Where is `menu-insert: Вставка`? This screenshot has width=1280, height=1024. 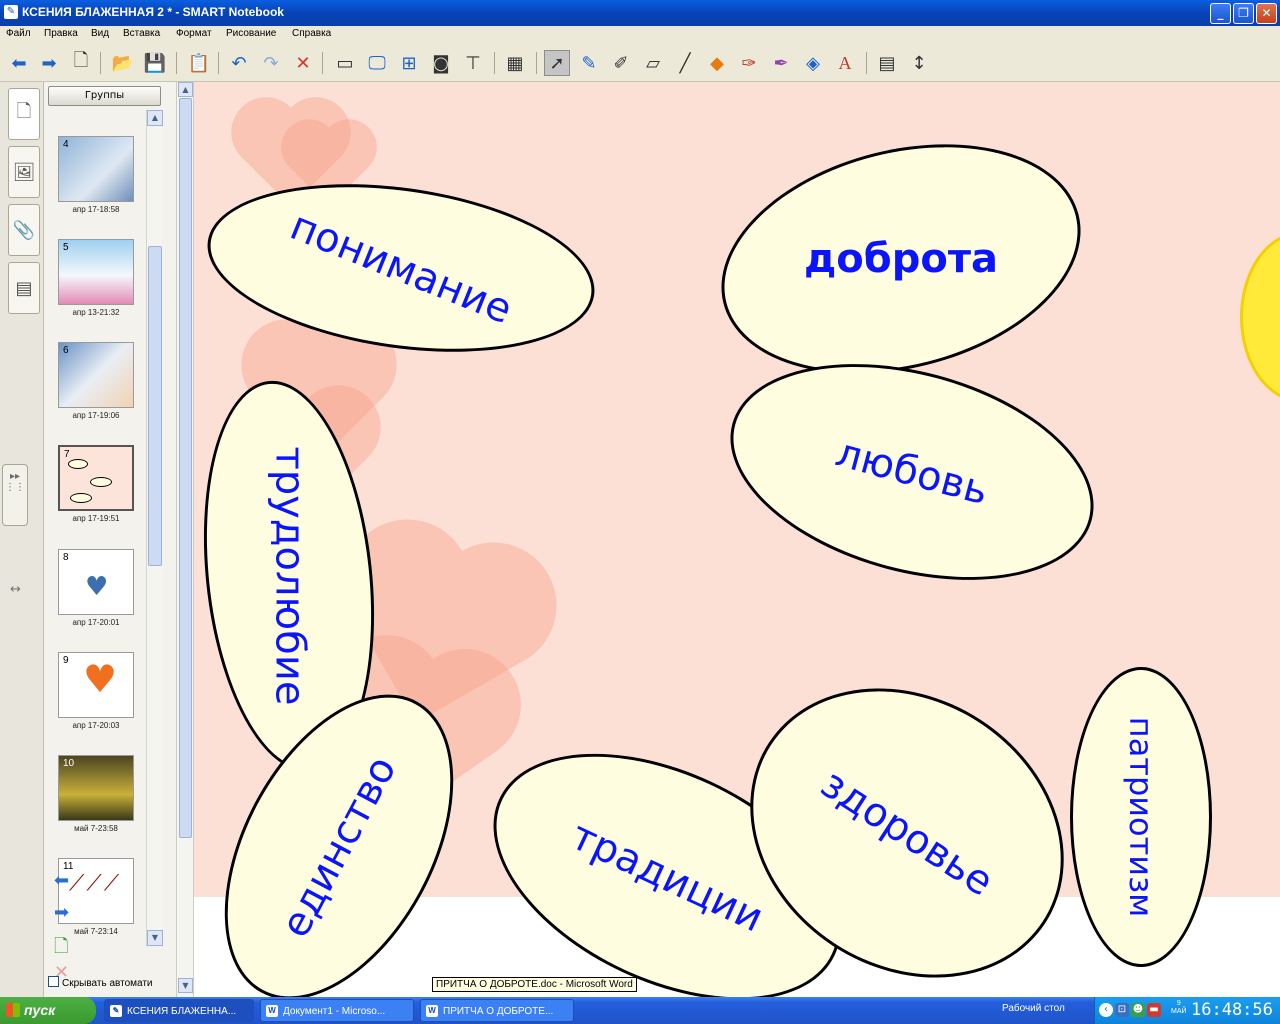
menu-insert: Вставка is located at coordinates (141, 33).